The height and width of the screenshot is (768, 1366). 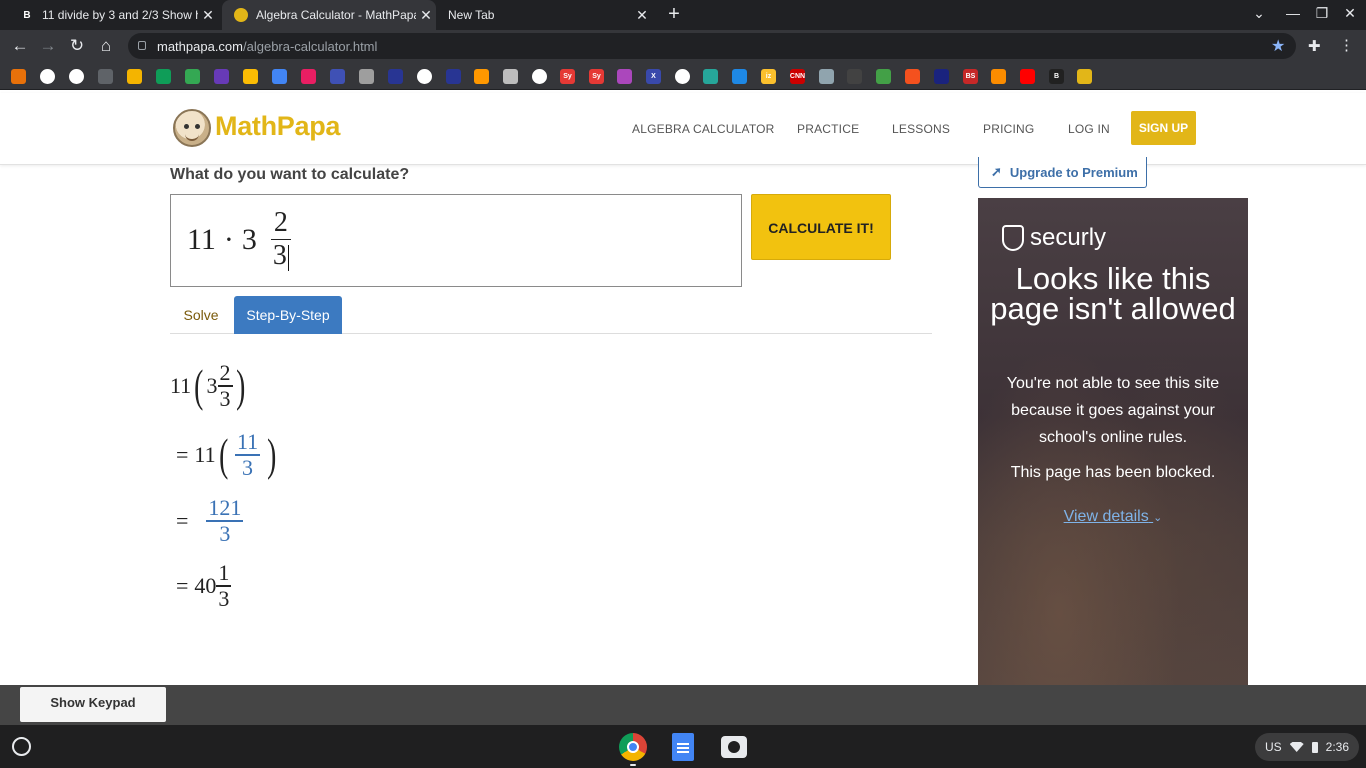 I want to click on site-logo-text: MathPapa, so click(x=277, y=126).